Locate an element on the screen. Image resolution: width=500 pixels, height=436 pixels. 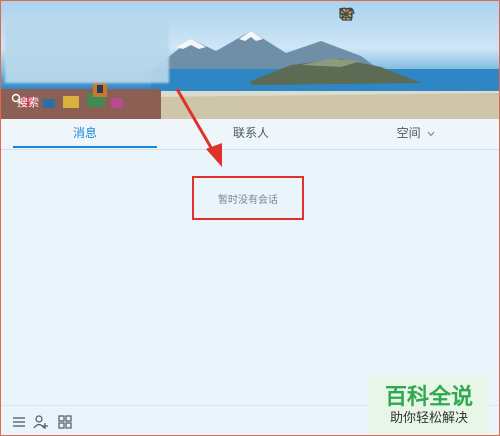
tab-contacts-label: 联系人 is located at coordinates (250, 133).